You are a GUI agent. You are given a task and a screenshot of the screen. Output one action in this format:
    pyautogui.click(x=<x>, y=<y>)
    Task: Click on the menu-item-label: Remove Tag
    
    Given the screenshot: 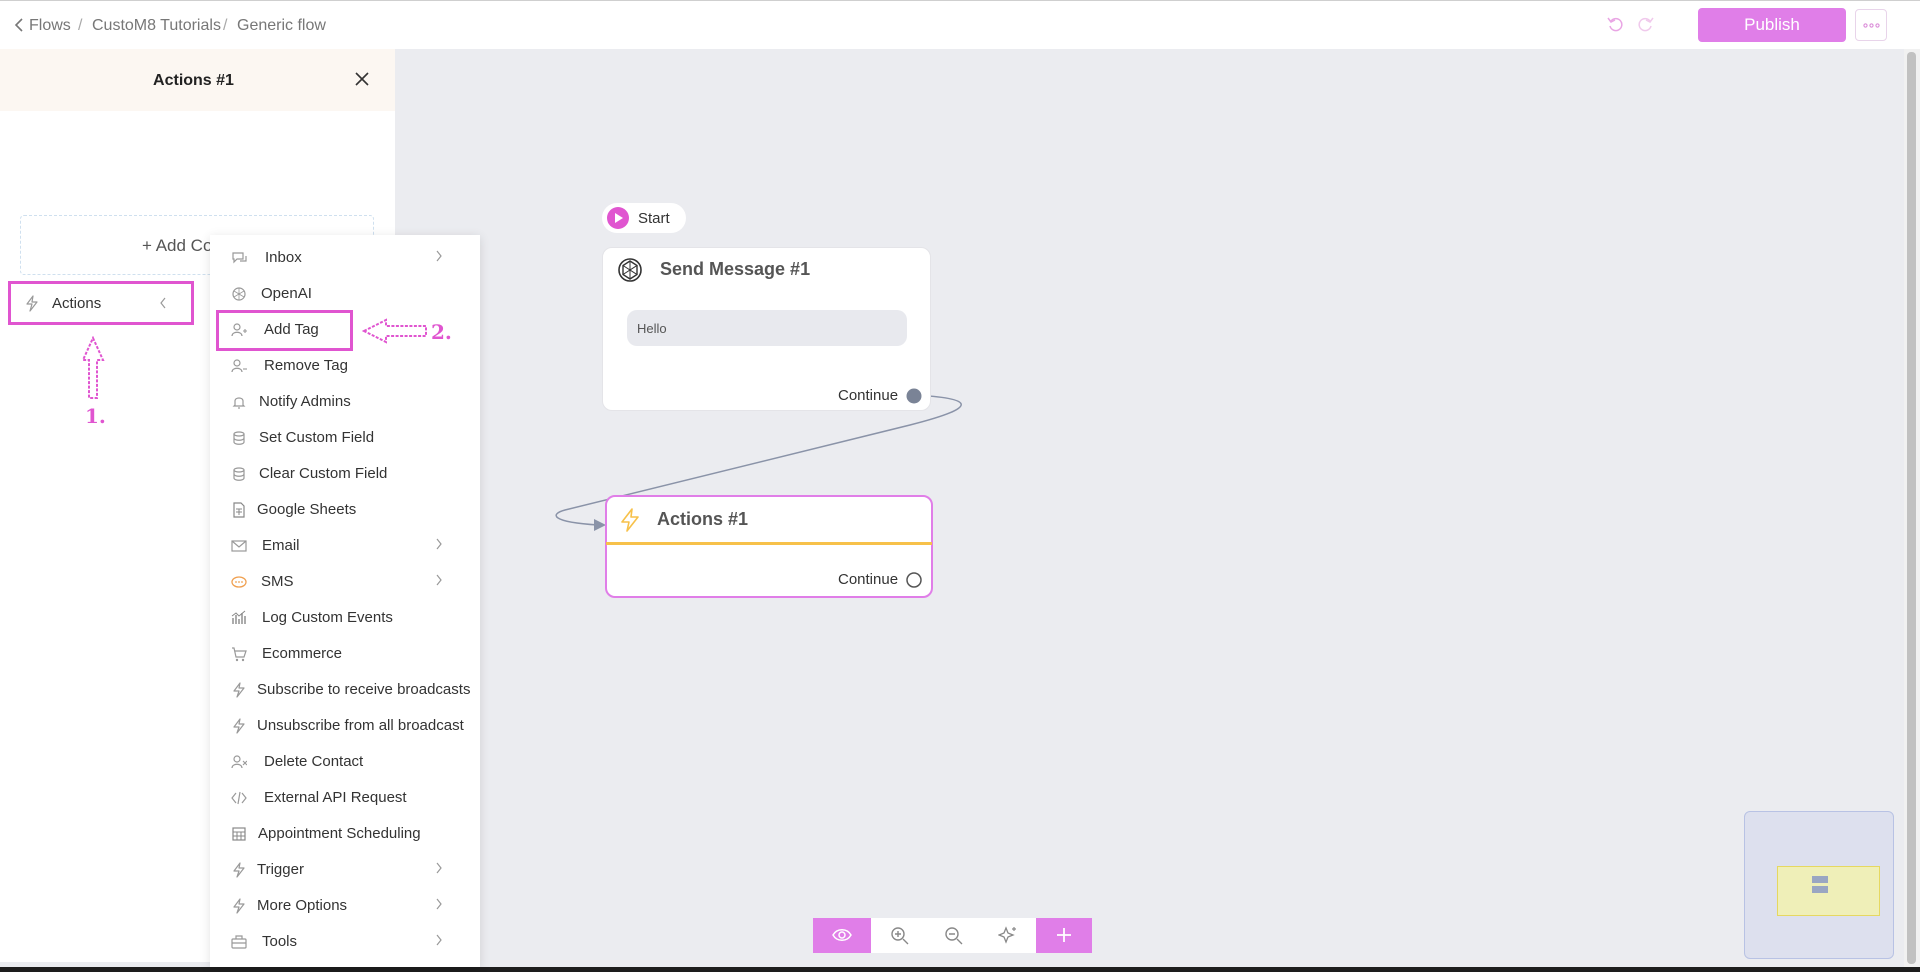 What is the action you would take?
    pyautogui.click(x=306, y=365)
    